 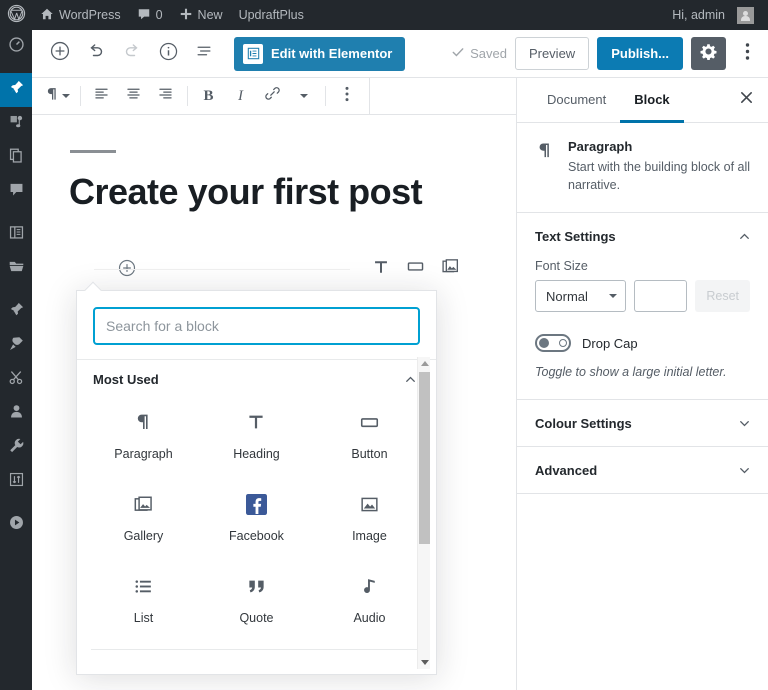 I want to click on sidebar-item-appearance, so click(x=16, y=235).